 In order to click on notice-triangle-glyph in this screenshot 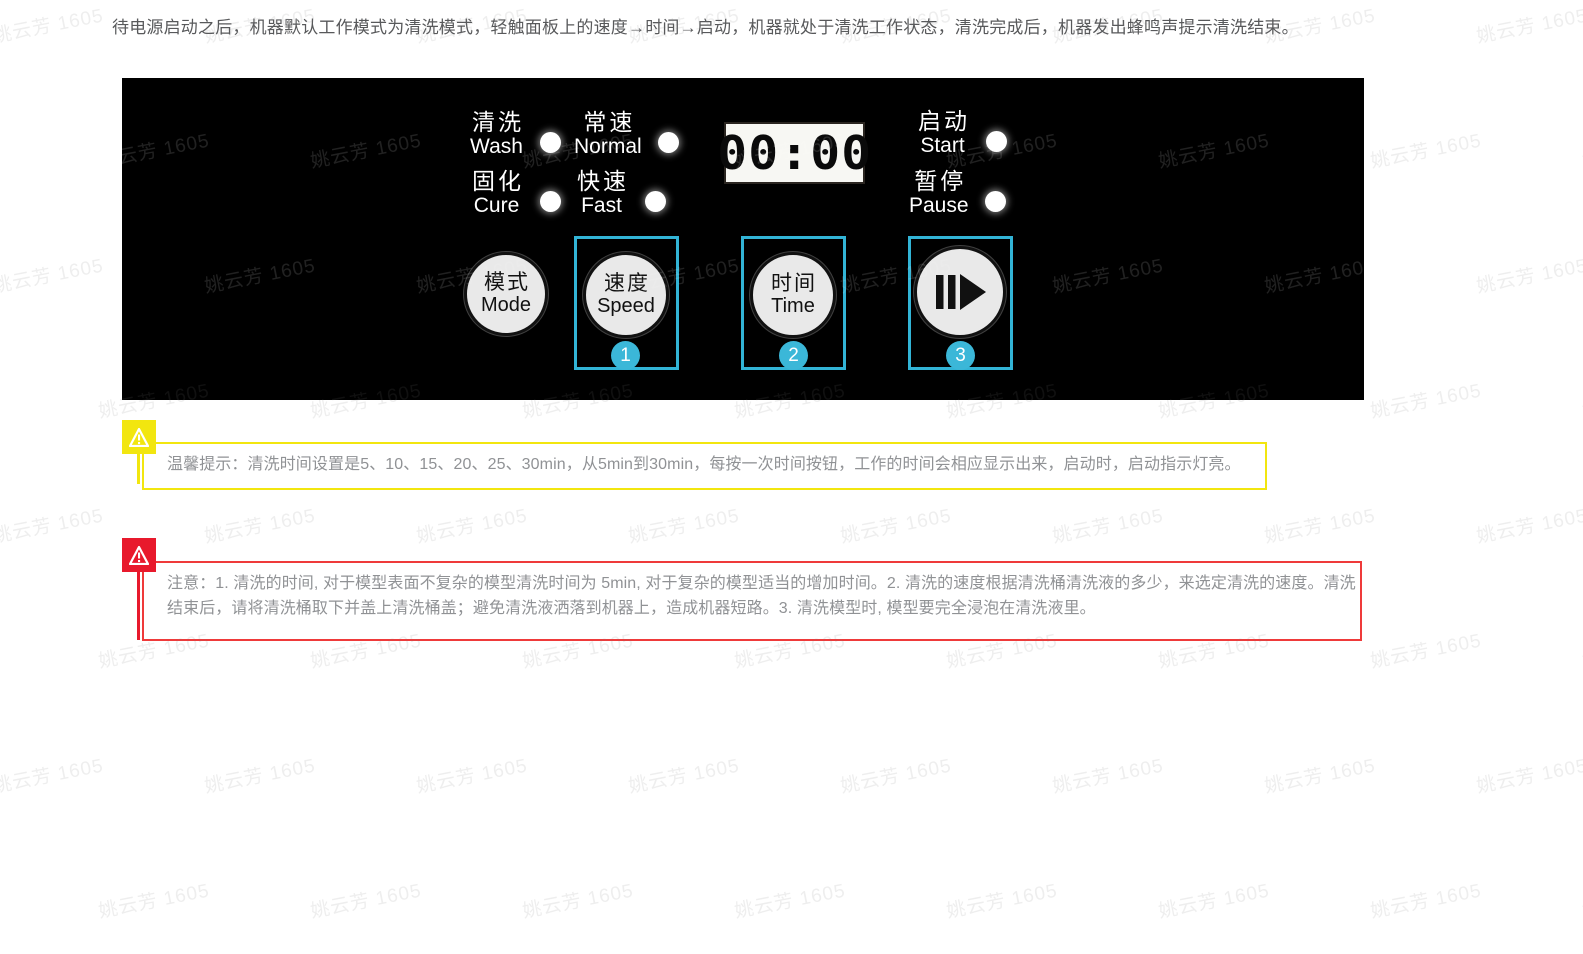, I will do `click(139, 555)`.